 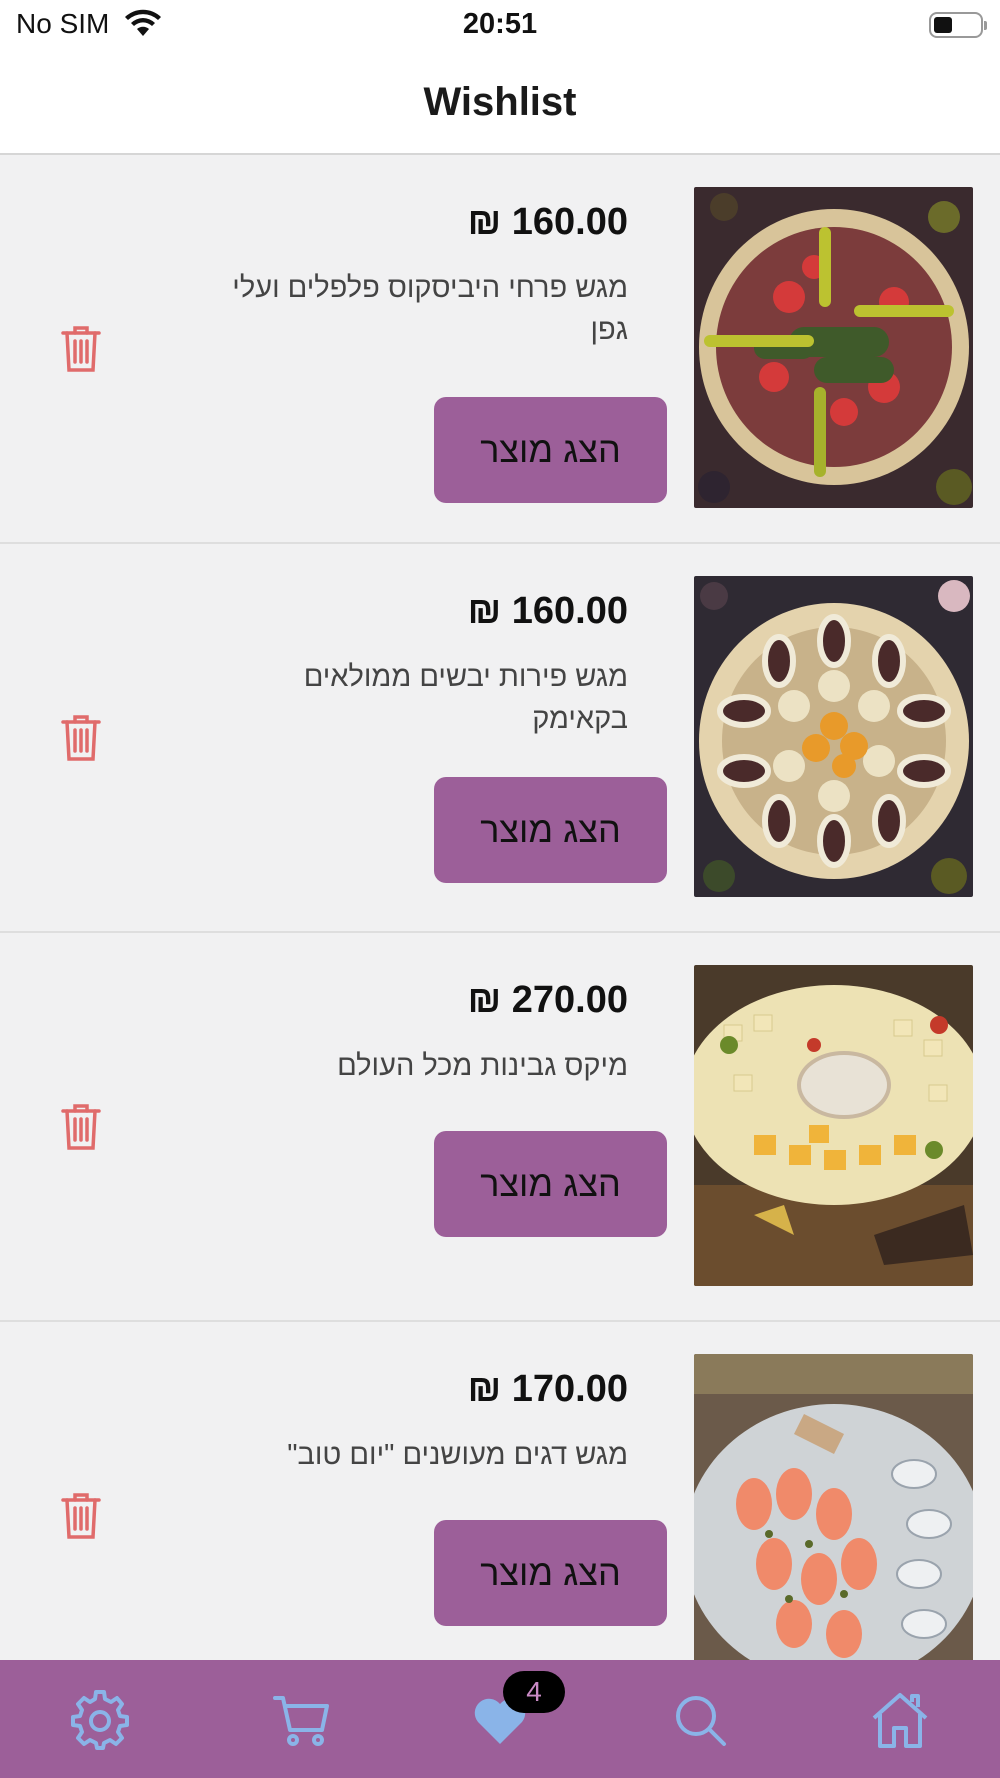 I want to click on clock: 20:51, so click(x=500, y=24).